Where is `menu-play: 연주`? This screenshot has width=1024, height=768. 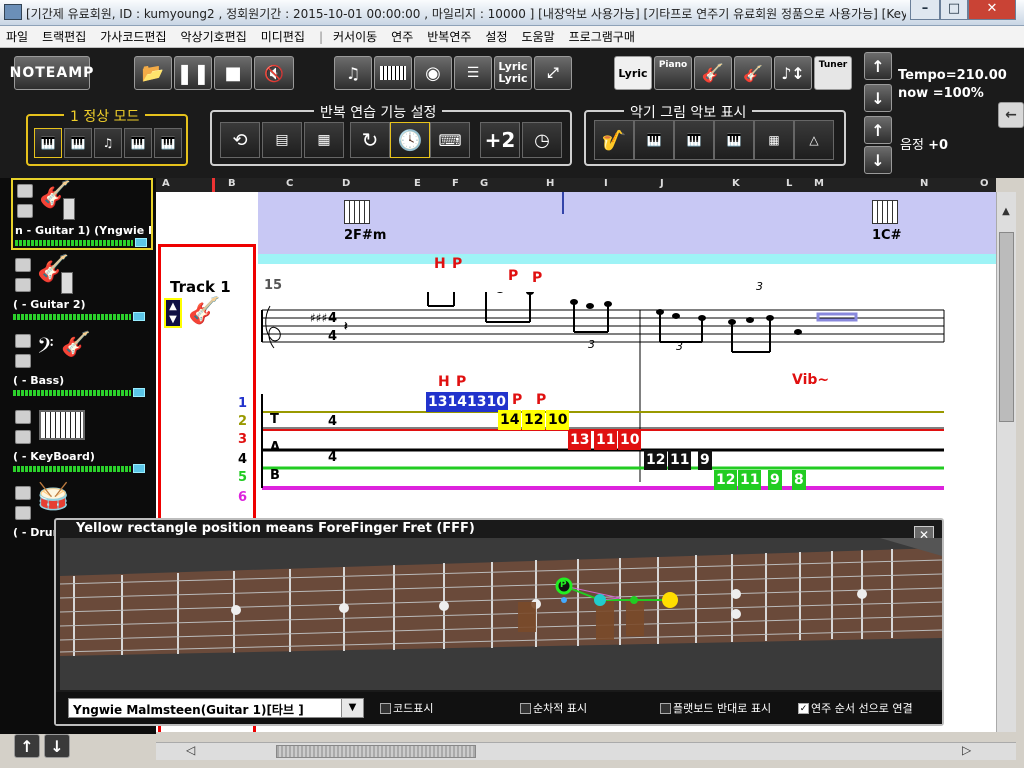
menu-play: 연주 is located at coordinates (402, 36).